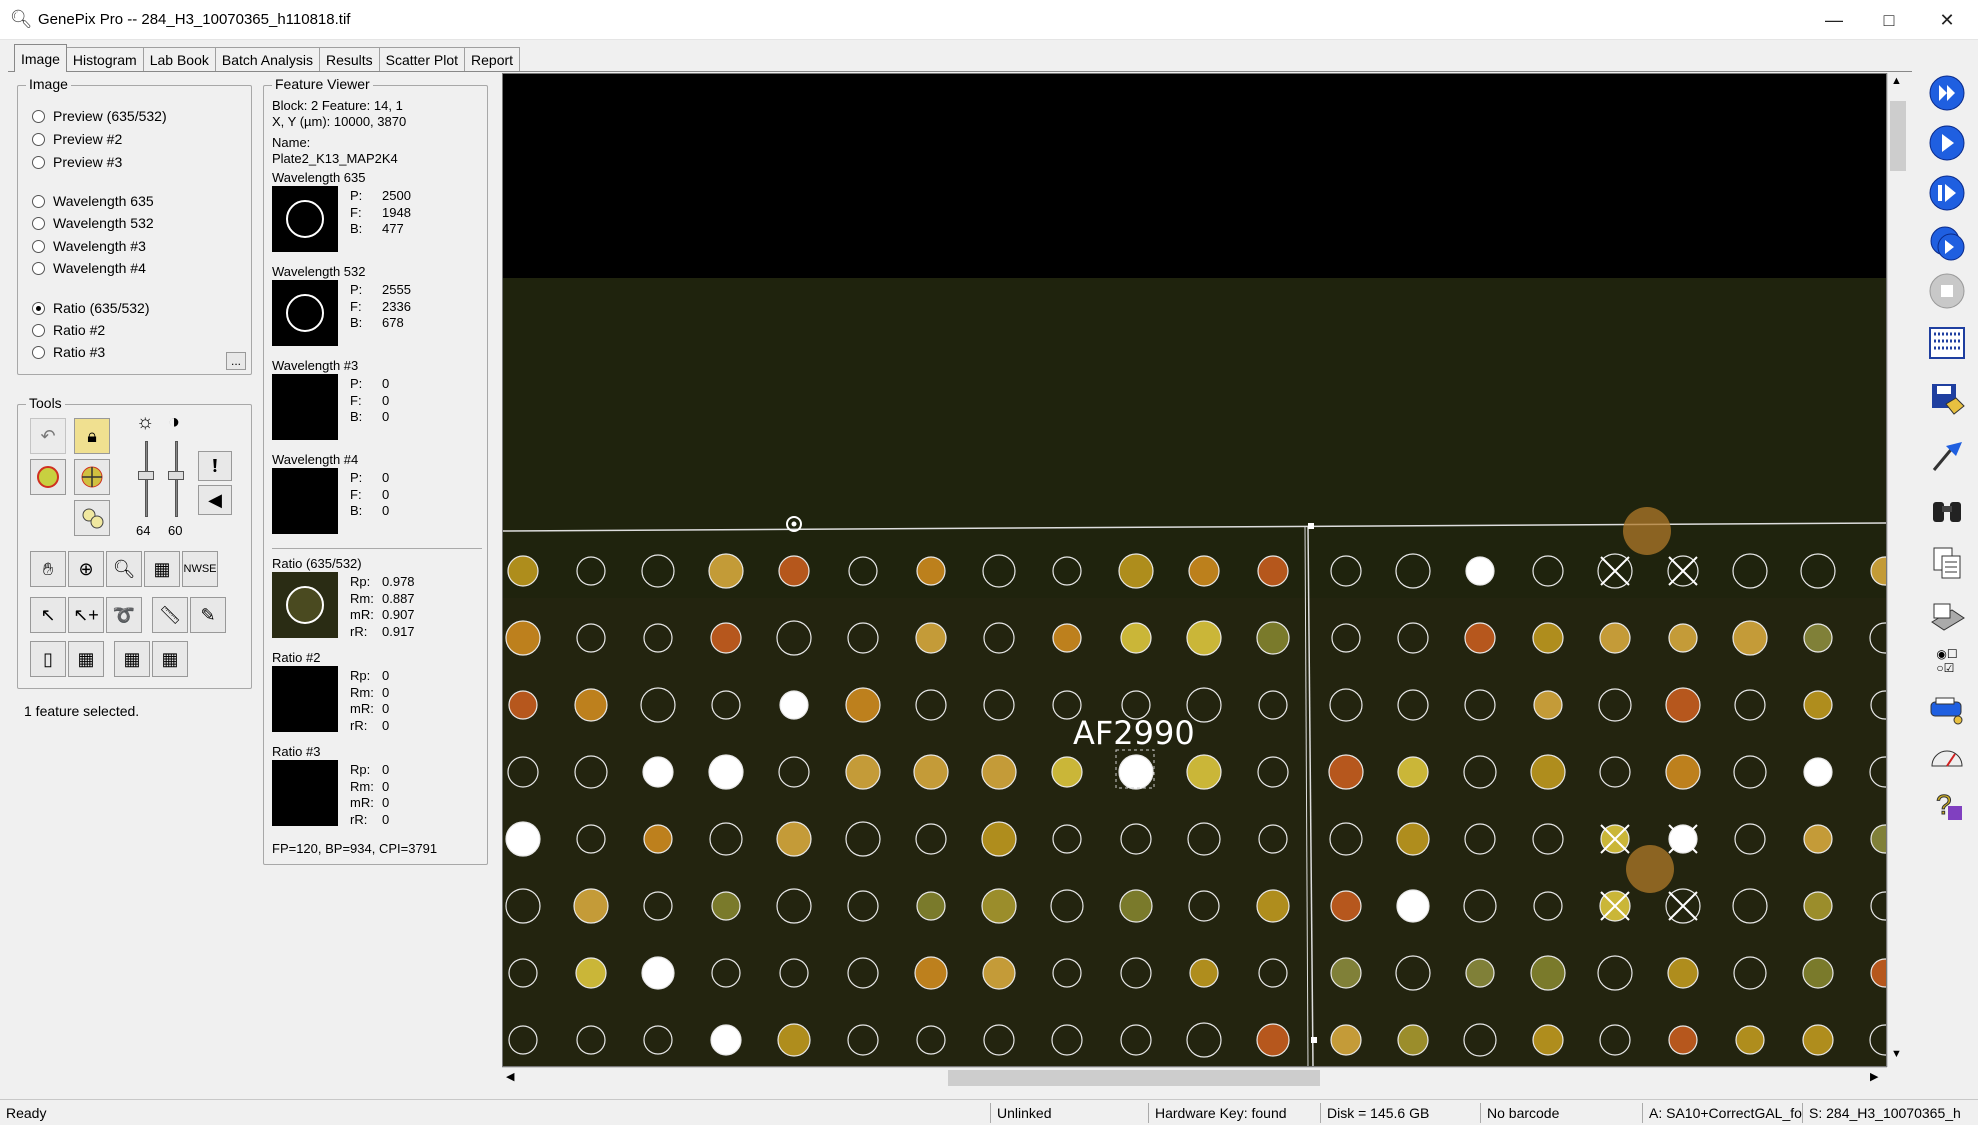 The height and width of the screenshot is (1125, 1978). I want to click on grid-mode-button: ▦, so click(86, 659).